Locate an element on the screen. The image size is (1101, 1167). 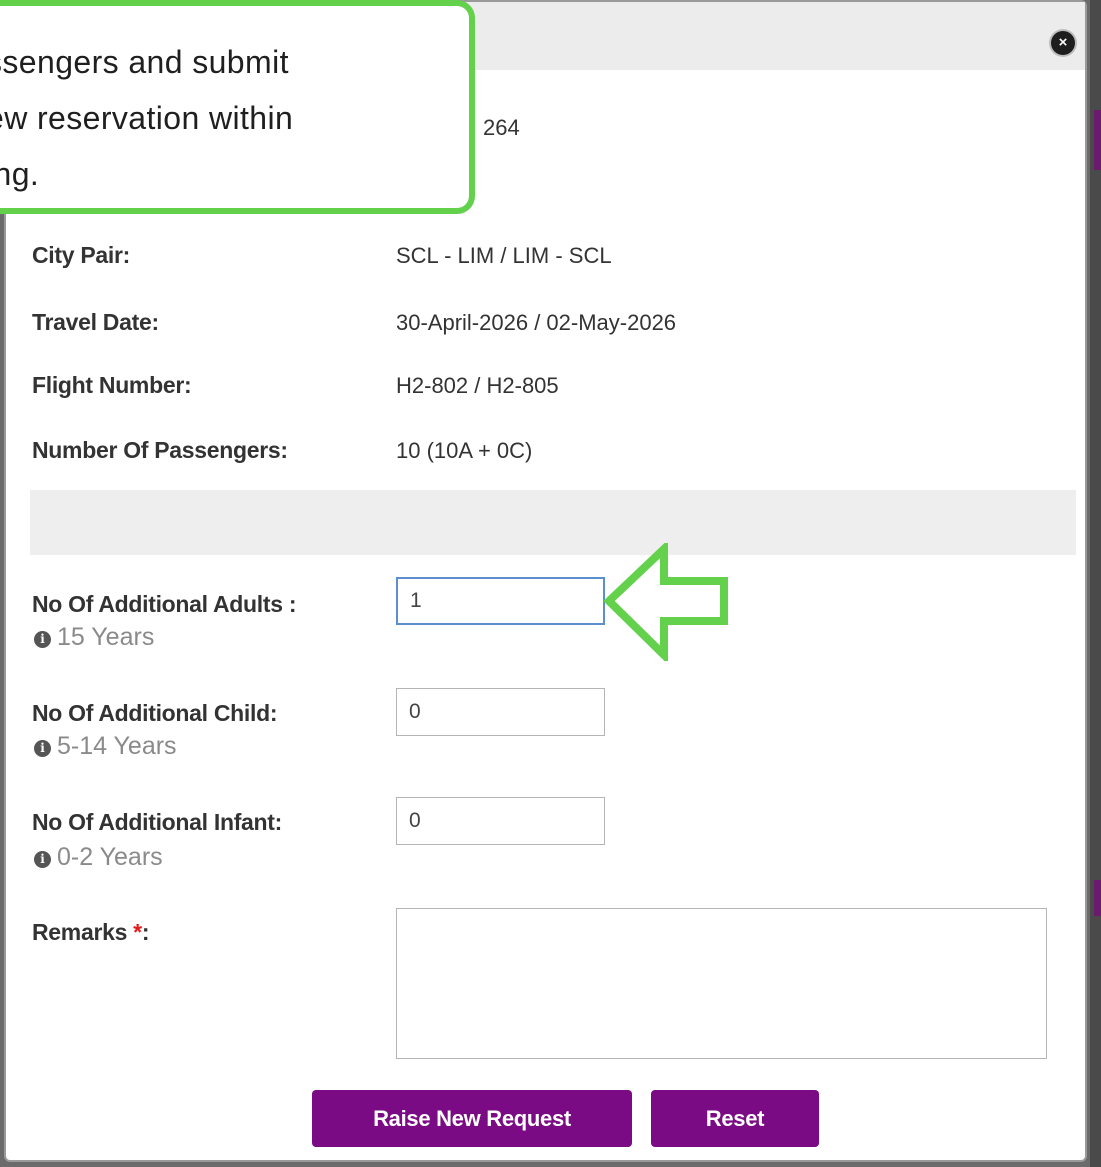
additional-adults-hint: i 15 Years is located at coordinates (94, 637).